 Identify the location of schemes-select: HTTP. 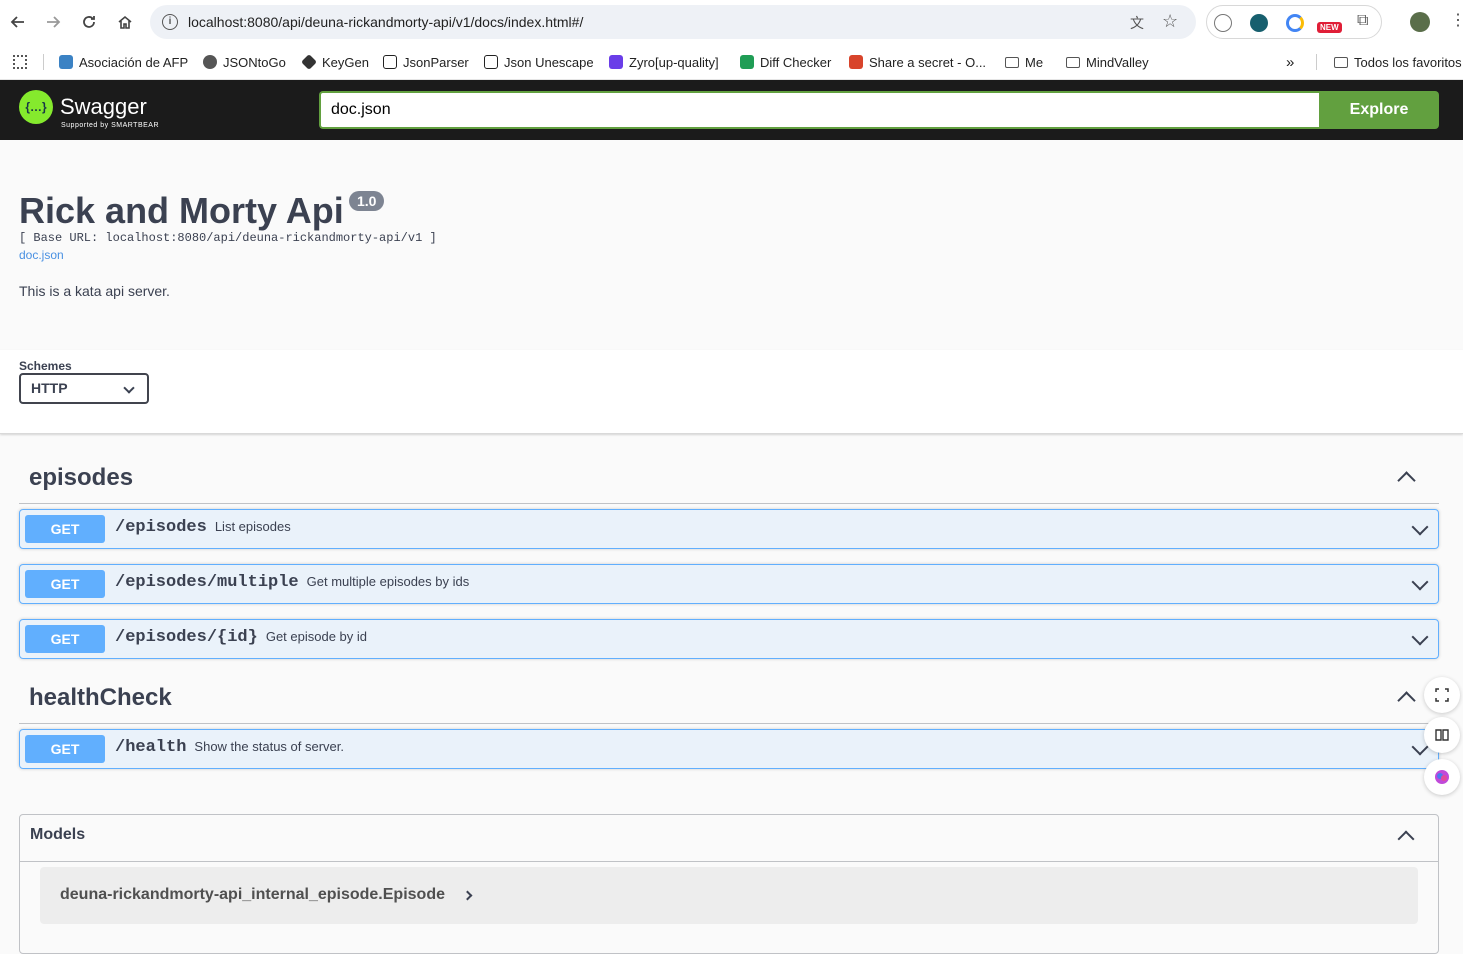
(84, 388).